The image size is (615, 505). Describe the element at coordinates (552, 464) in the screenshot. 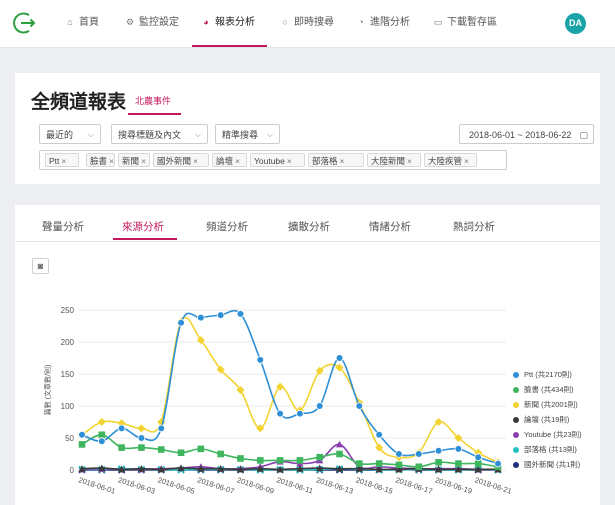

I see `legend-label: 國外新聞 (共1則)` at that location.